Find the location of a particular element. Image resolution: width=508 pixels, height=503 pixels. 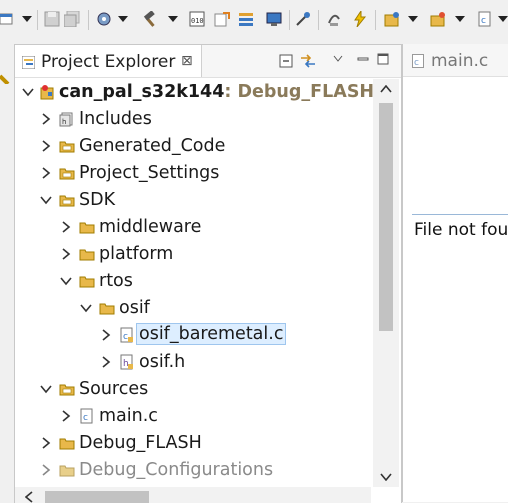

editor-divider is located at coordinates (460, 214).